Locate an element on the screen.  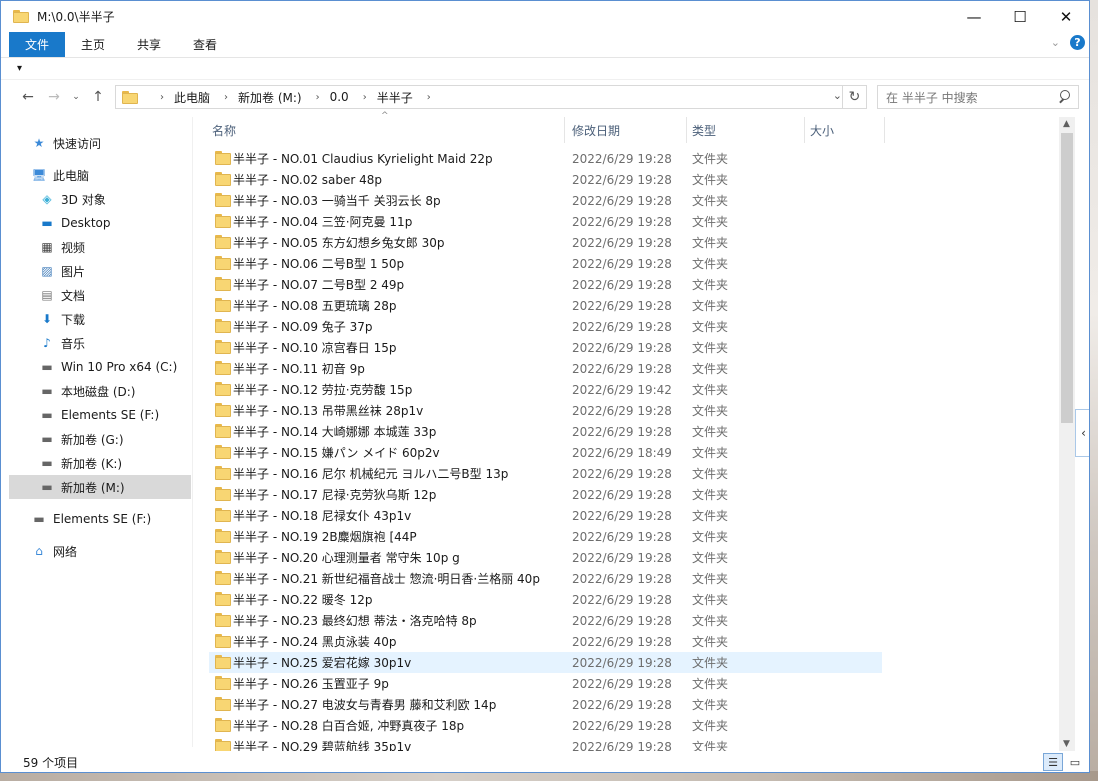
scroll-down-icon: ▼ is located at coordinates (1066, 744).